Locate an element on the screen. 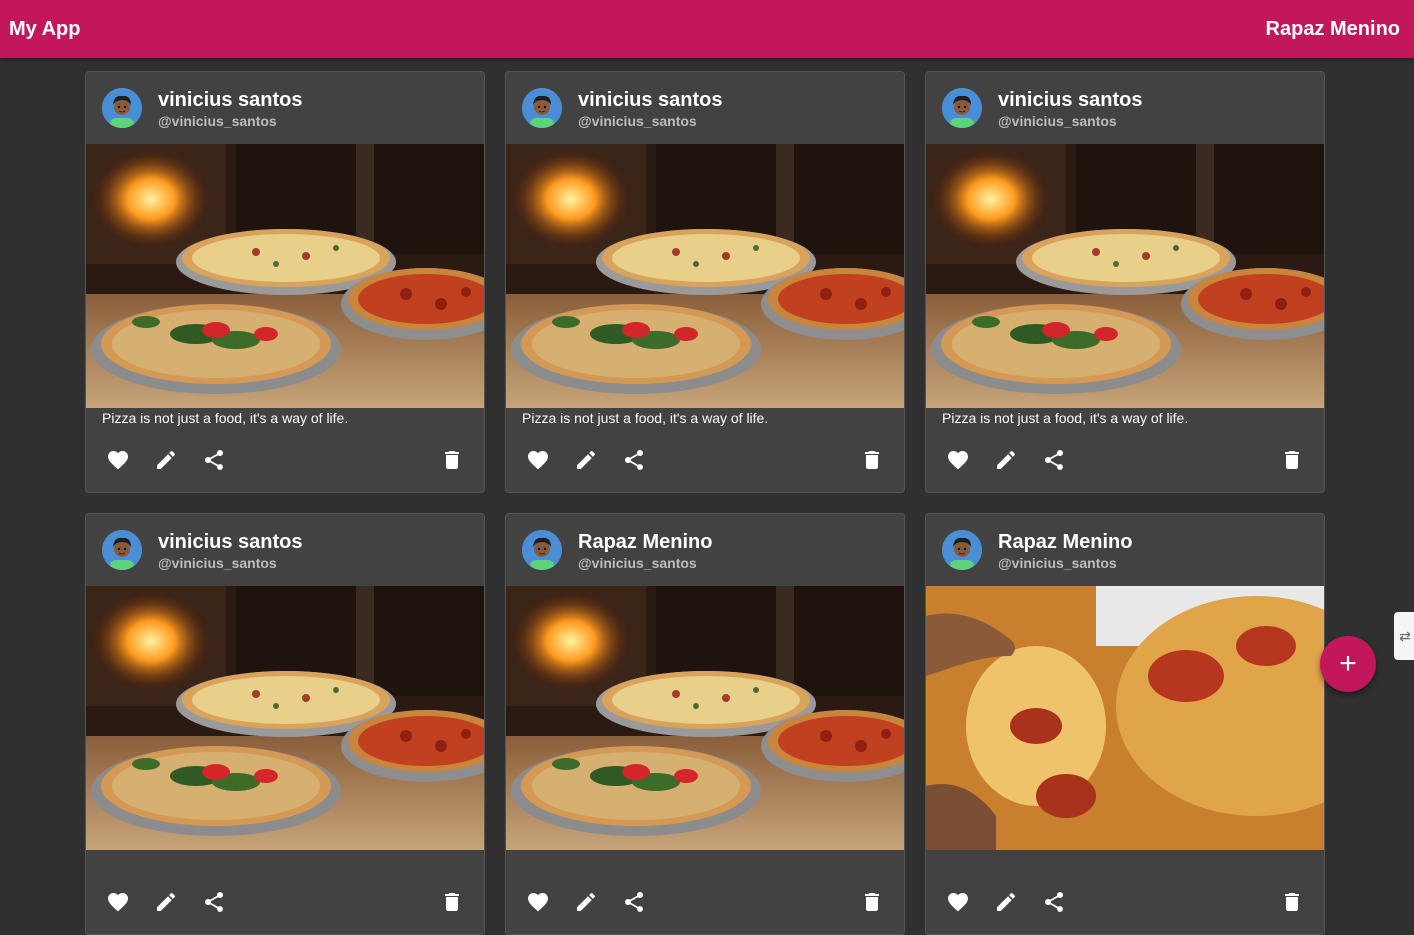  app-bar: My App Rapaz Menino is located at coordinates (707, 29).